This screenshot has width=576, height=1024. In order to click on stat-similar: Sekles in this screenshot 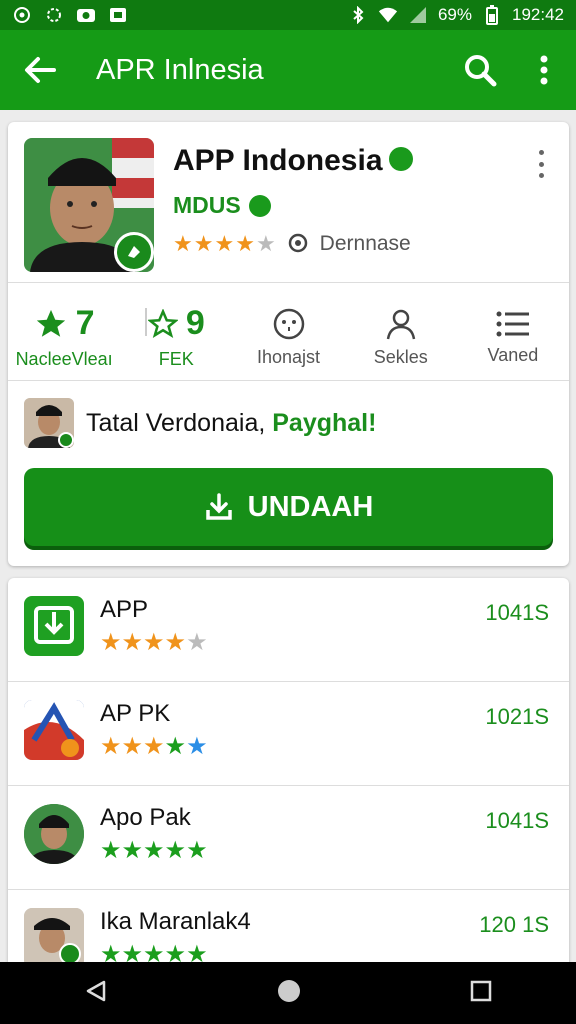, I will do `click(401, 337)`.